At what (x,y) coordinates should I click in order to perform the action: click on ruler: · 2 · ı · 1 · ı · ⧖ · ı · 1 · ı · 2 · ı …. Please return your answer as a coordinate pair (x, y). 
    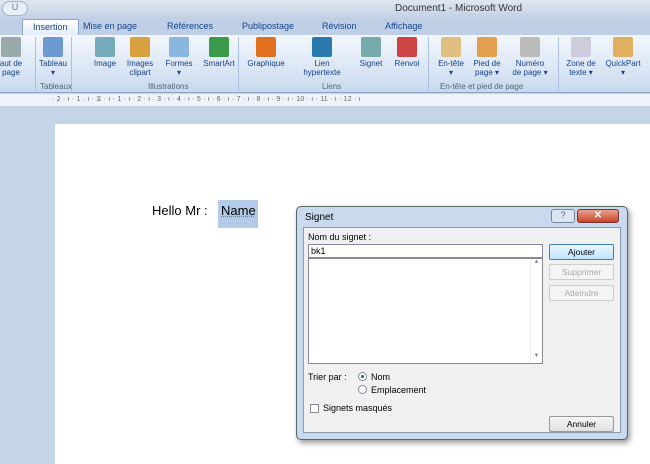
    Looking at the image, I should click on (325, 100).